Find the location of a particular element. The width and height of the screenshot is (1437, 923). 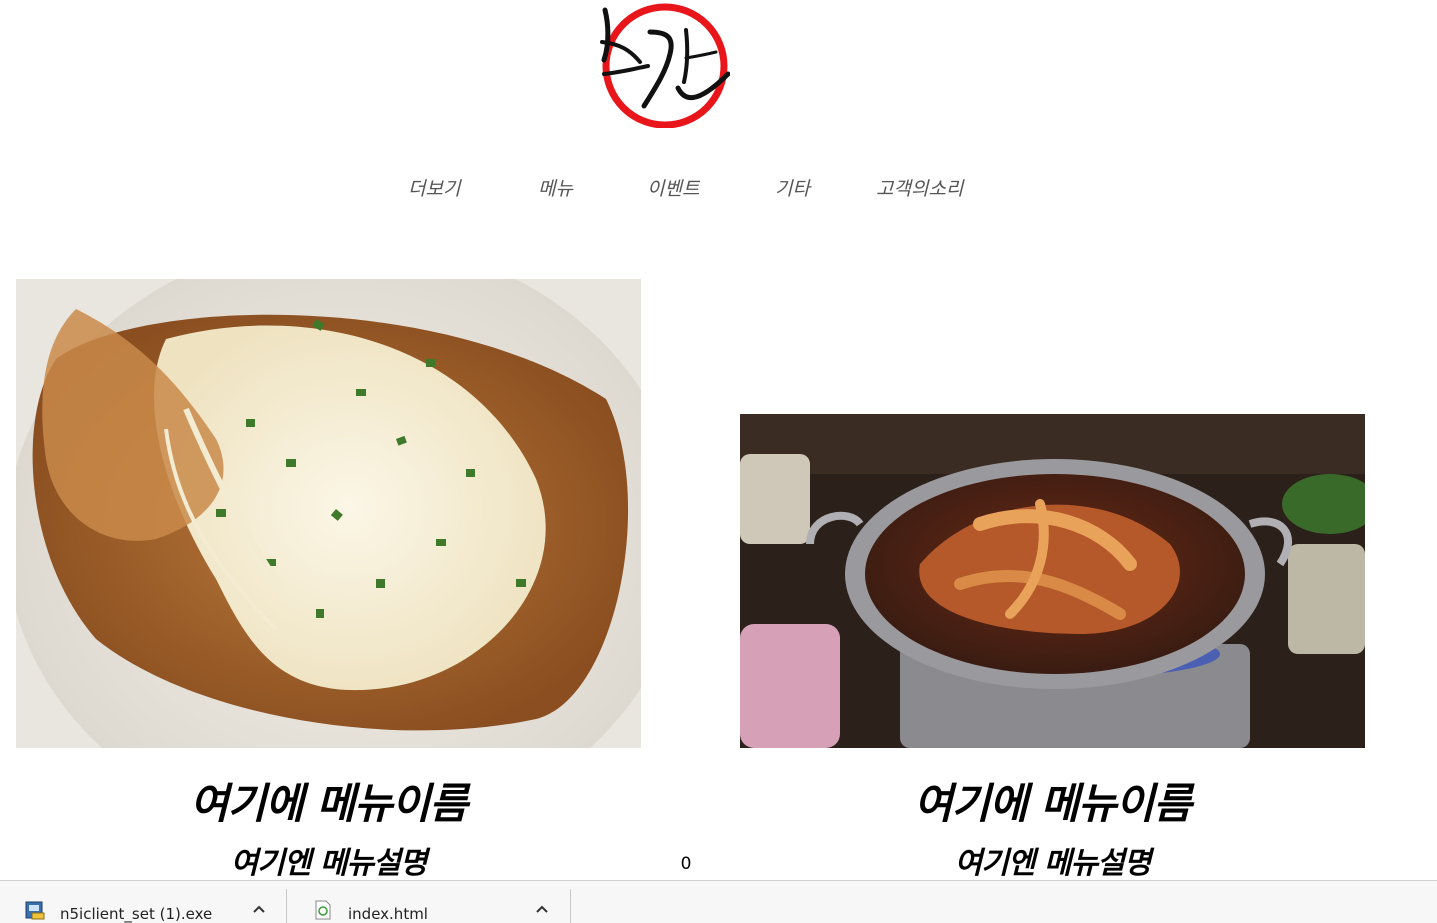

logo-mark-icon is located at coordinates (665, 66).